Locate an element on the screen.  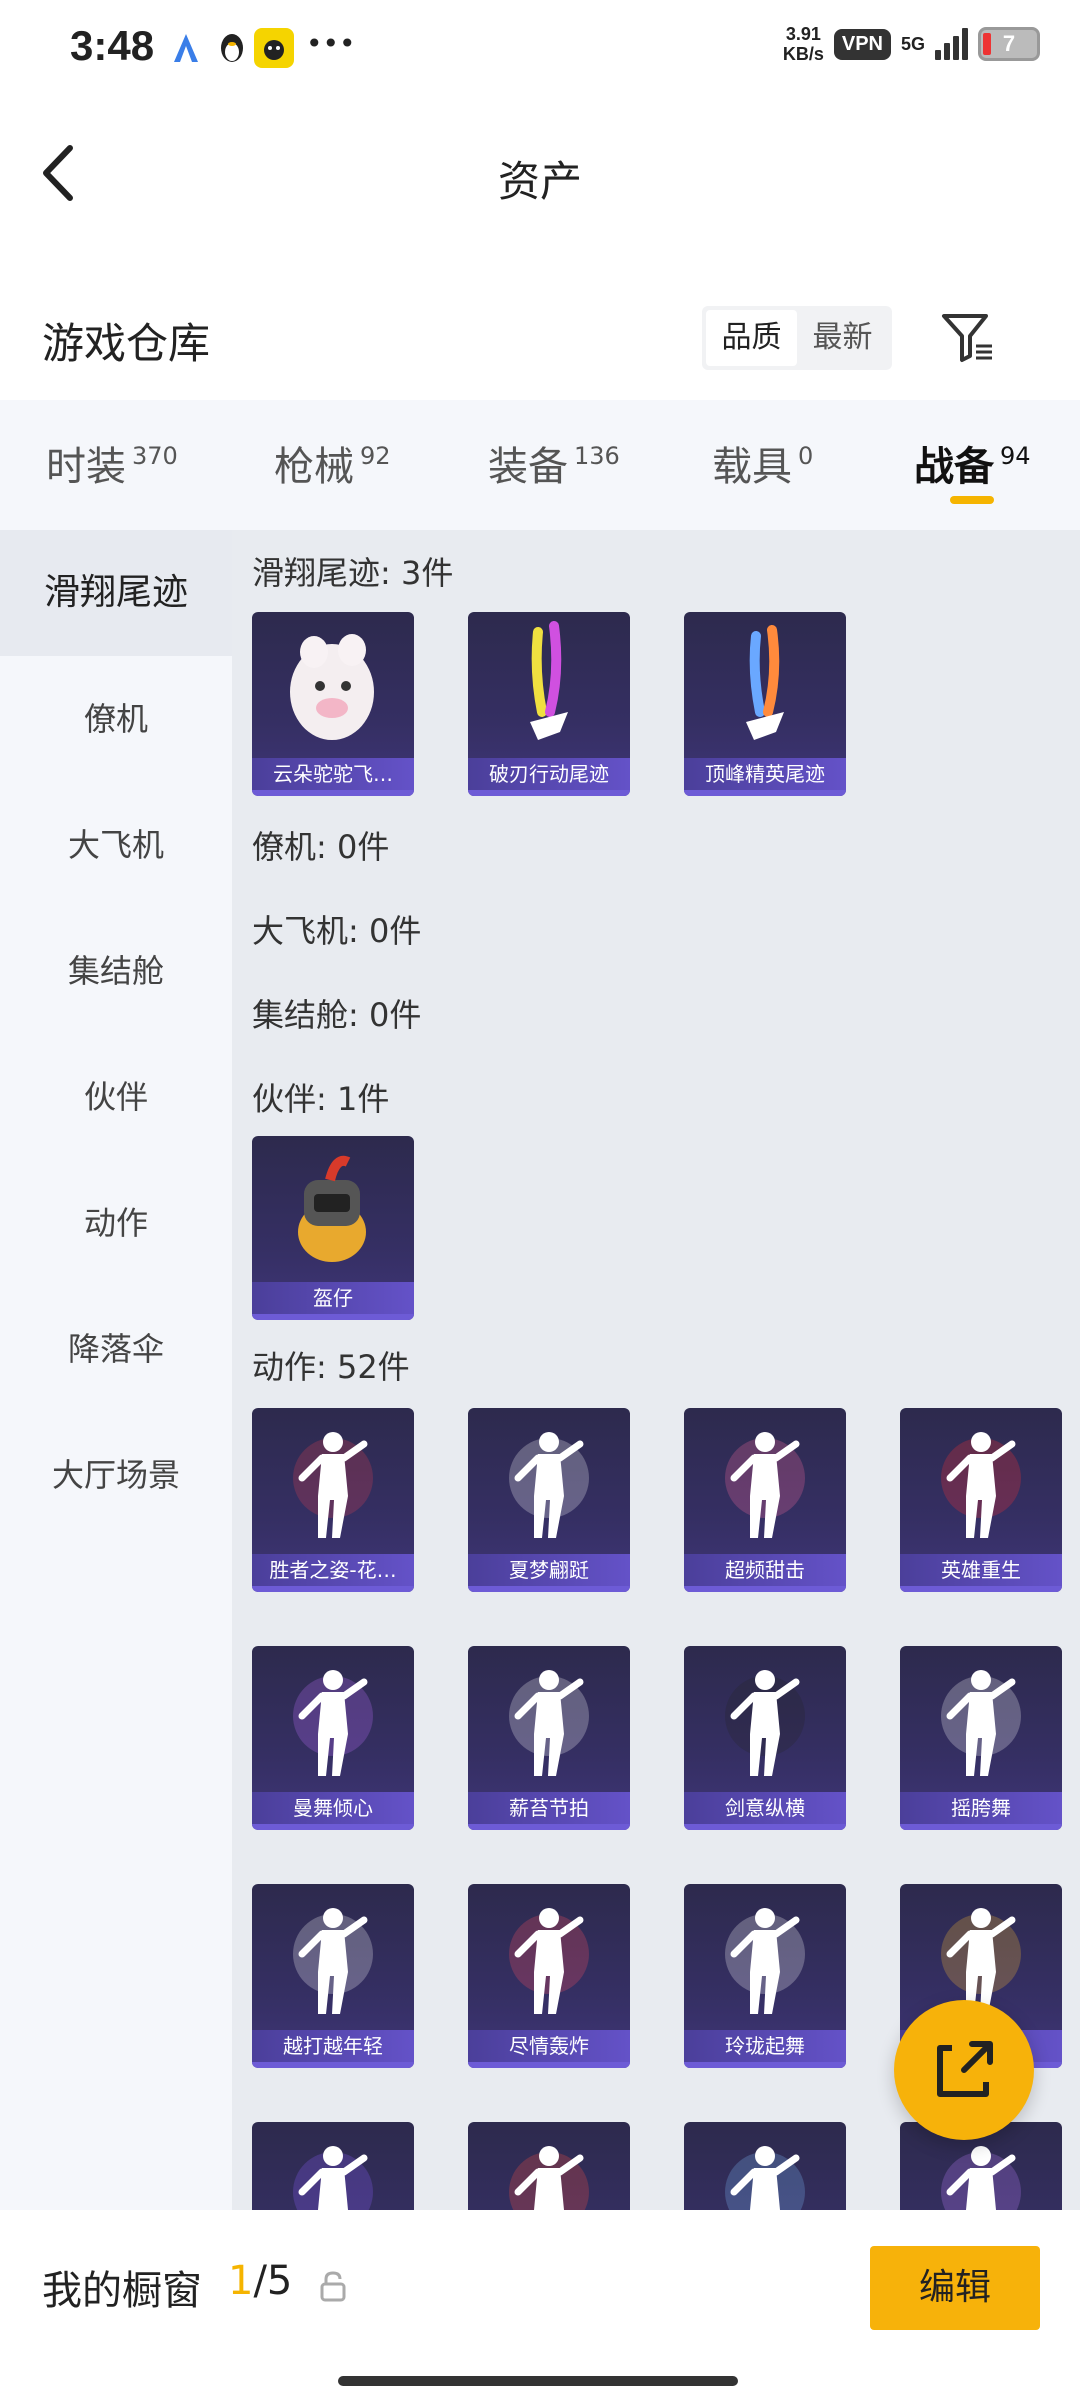
tab-equipment: 装备 136 is located at coordinates (554, 463).